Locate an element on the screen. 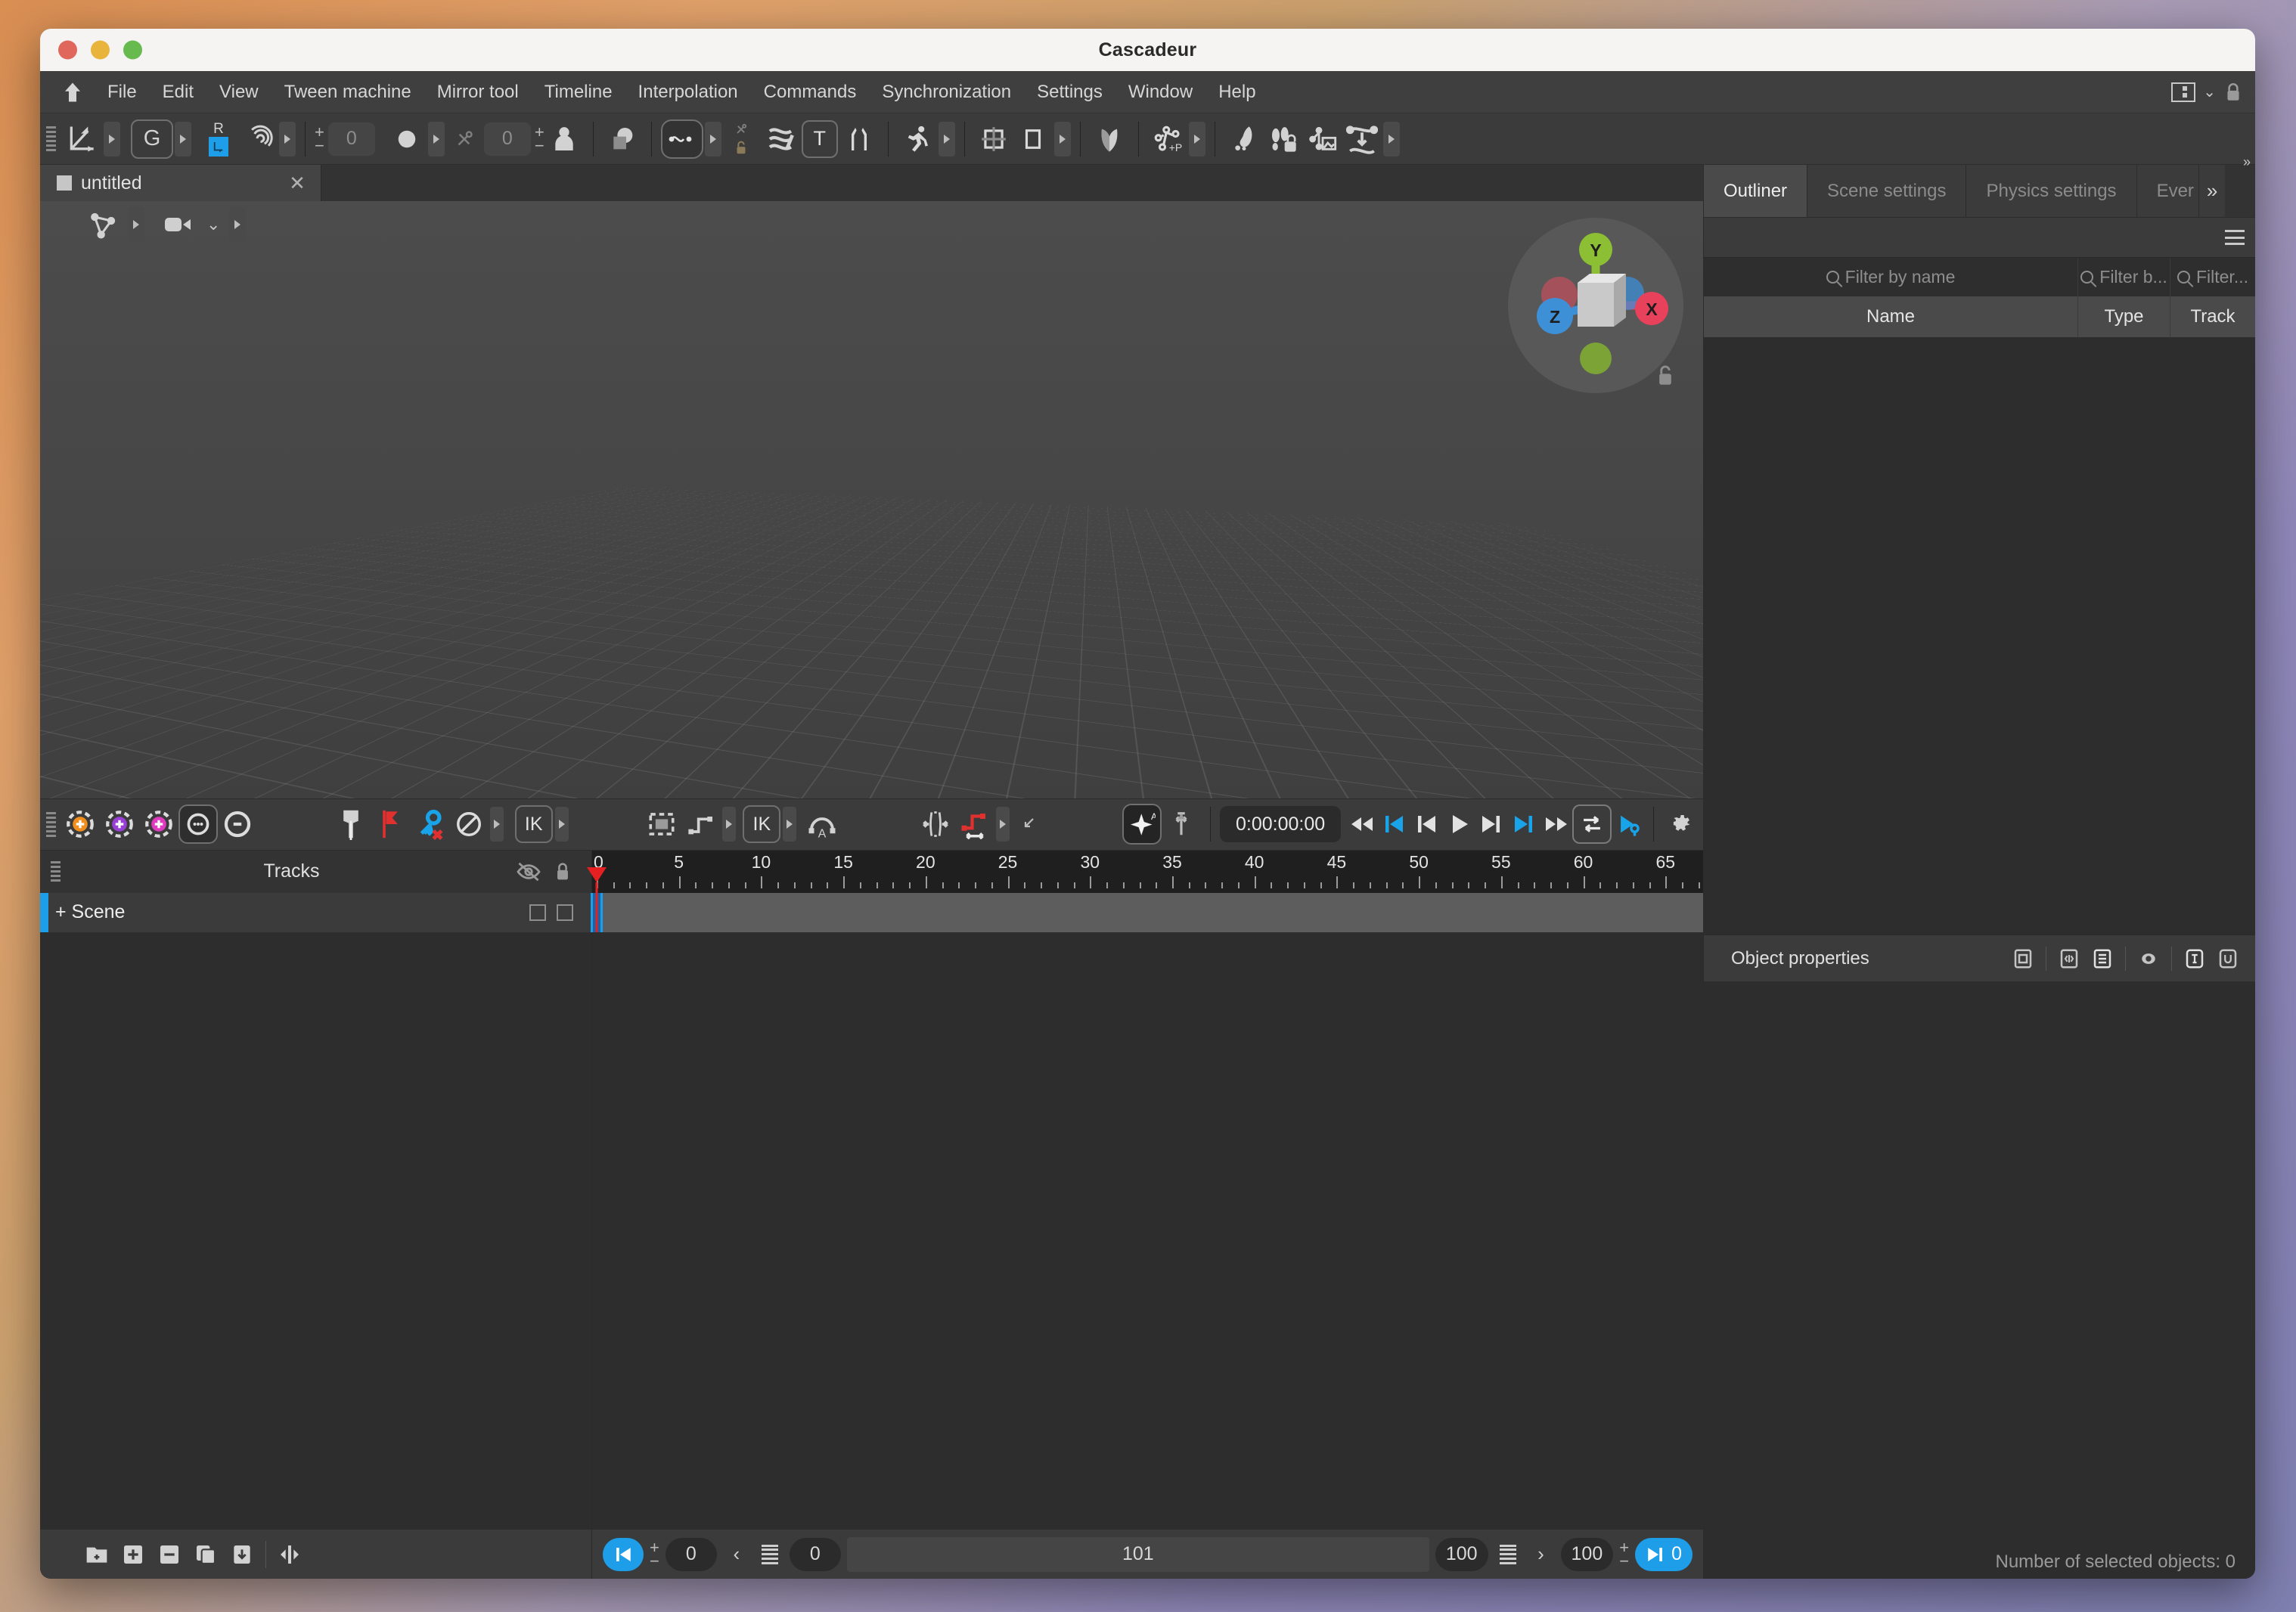 This screenshot has width=2296, height=1612. menu-item-tween-machine: Tween machine is located at coordinates (347, 92).